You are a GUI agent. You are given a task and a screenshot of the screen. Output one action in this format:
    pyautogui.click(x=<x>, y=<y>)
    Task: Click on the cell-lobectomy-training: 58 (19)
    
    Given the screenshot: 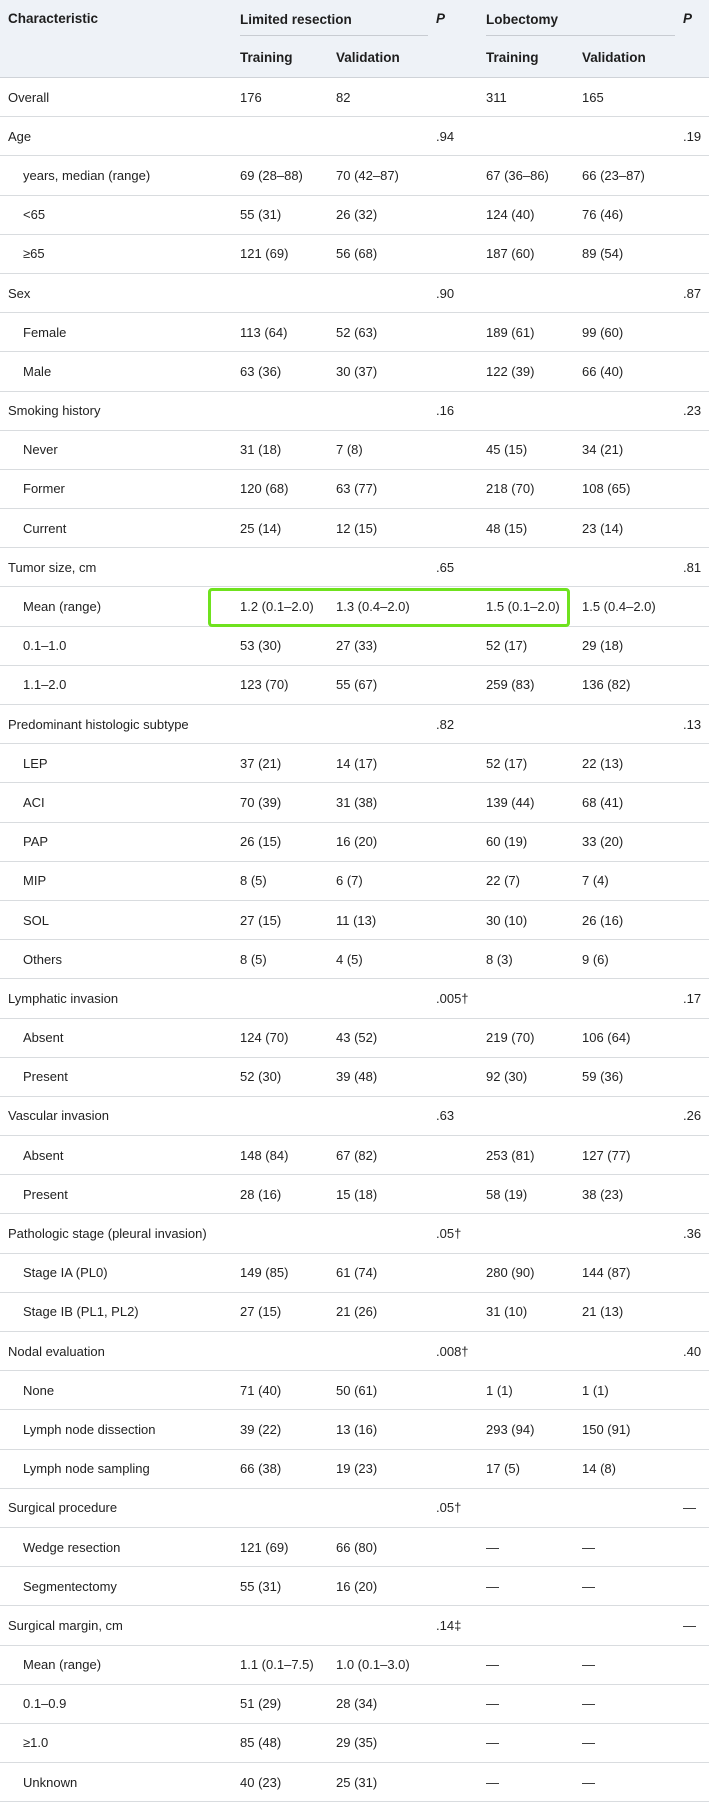 What is the action you would take?
    pyautogui.click(x=507, y=1194)
    